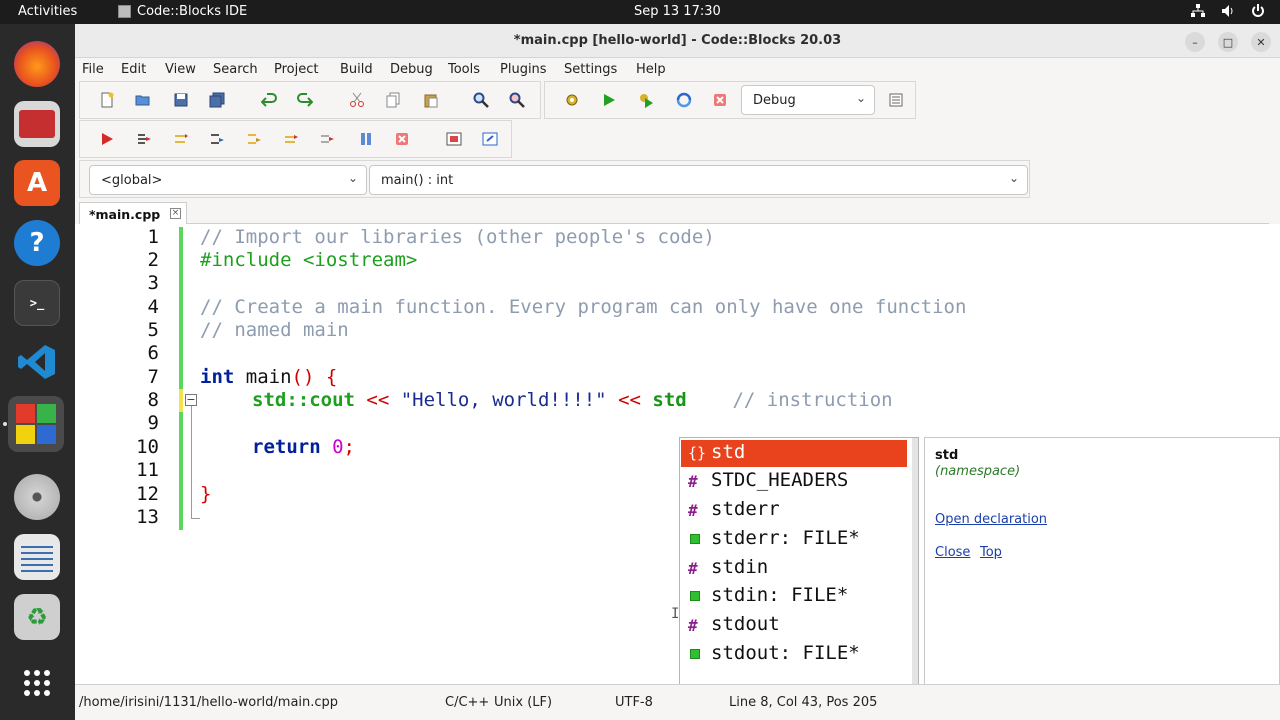 Image resolution: width=1280 pixels, height=720 pixels. I want to click on autocomplete-item: stderr: FILE*, so click(794, 539).